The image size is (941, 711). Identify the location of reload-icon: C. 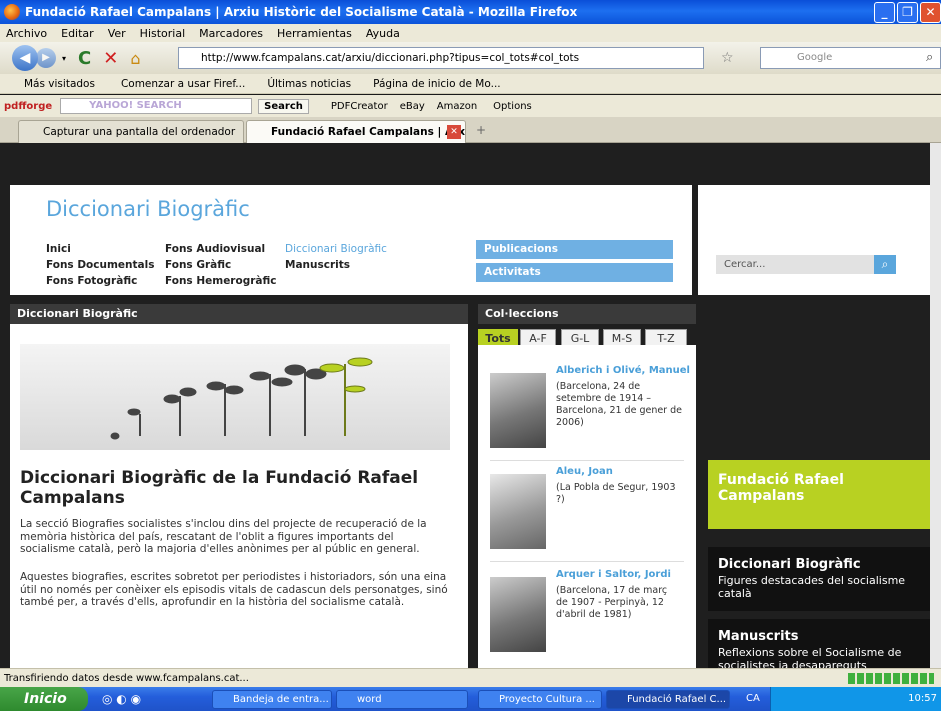
(84, 58).